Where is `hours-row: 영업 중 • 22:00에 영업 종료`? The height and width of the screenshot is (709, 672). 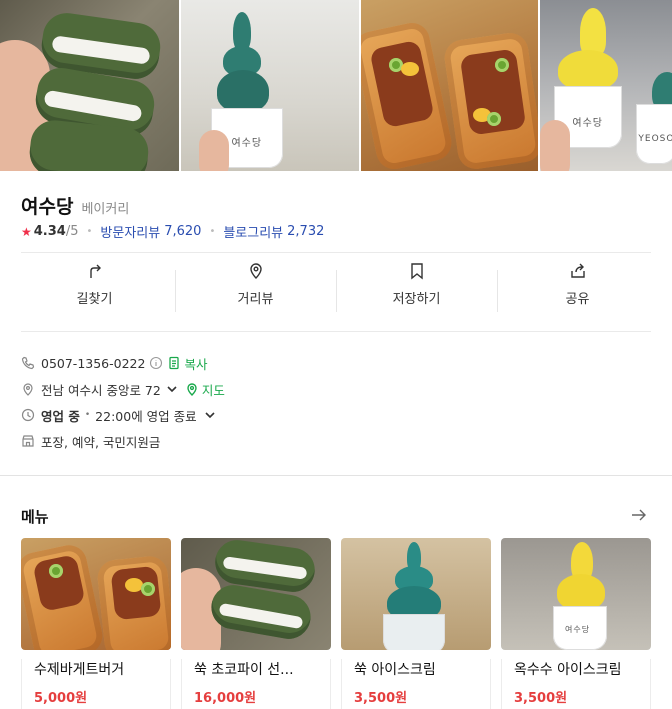 hours-row: 영업 중 • 22:00에 영업 종료 is located at coordinates (123, 415).